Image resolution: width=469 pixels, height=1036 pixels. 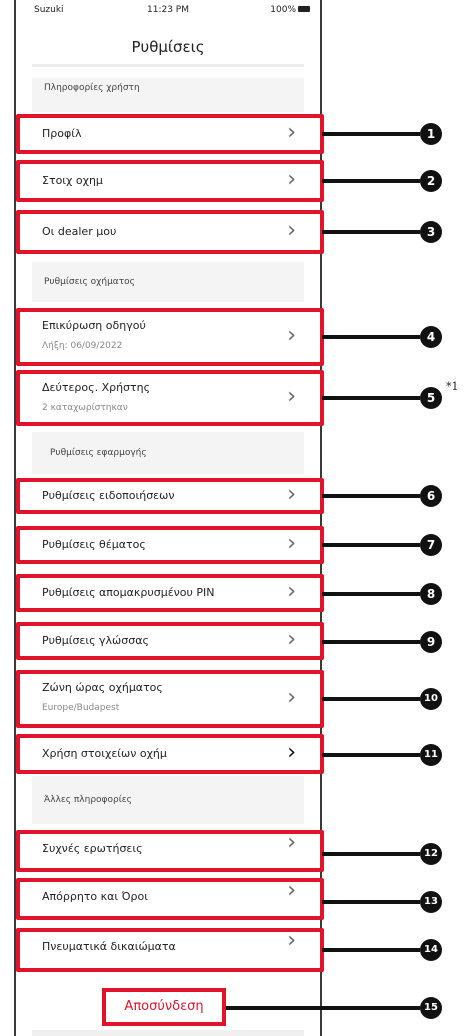 I want to click on callout-badge-11: 11, so click(x=431, y=755).